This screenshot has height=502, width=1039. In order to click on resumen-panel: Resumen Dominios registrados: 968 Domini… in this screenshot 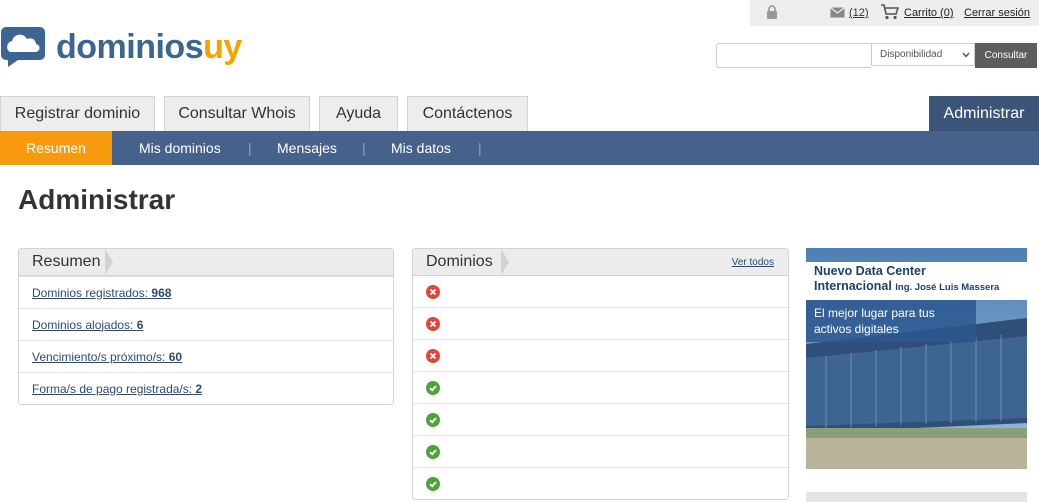, I will do `click(206, 326)`.